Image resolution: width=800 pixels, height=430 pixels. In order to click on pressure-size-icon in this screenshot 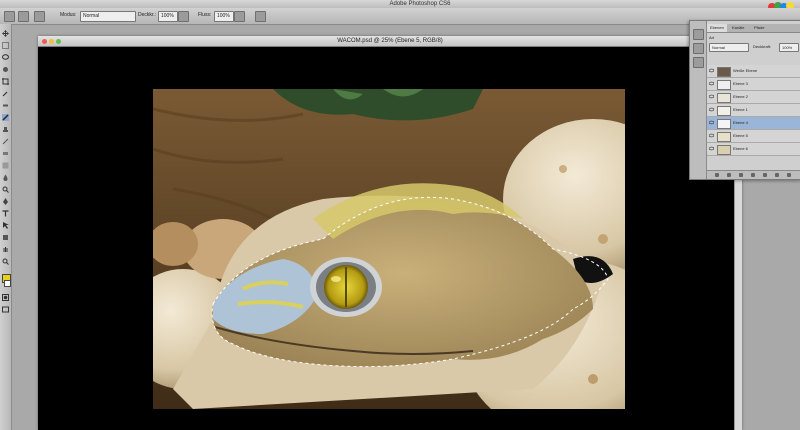, I will do `click(260, 16)`.